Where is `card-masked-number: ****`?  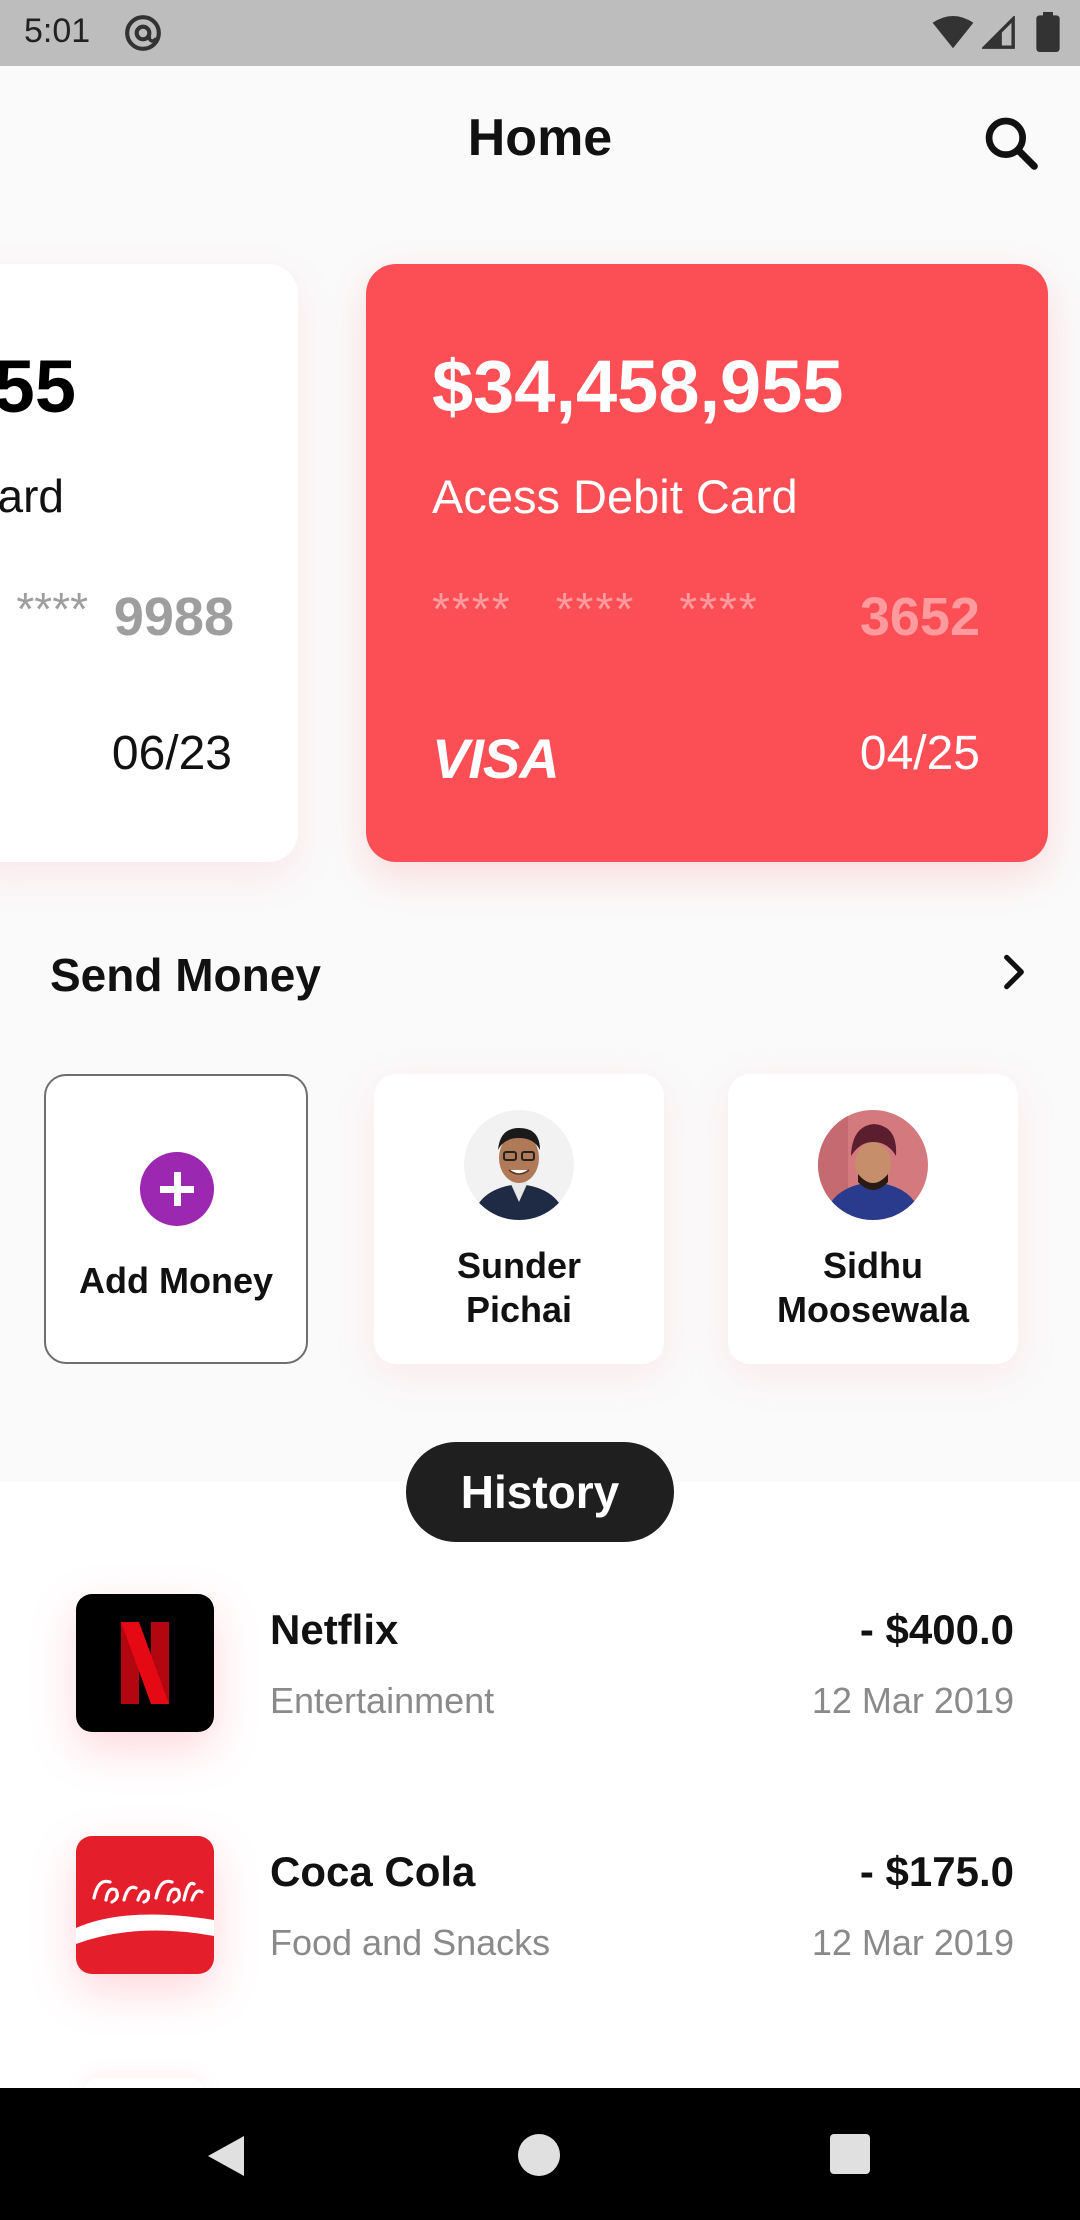 card-masked-number: **** is located at coordinates (52, 609).